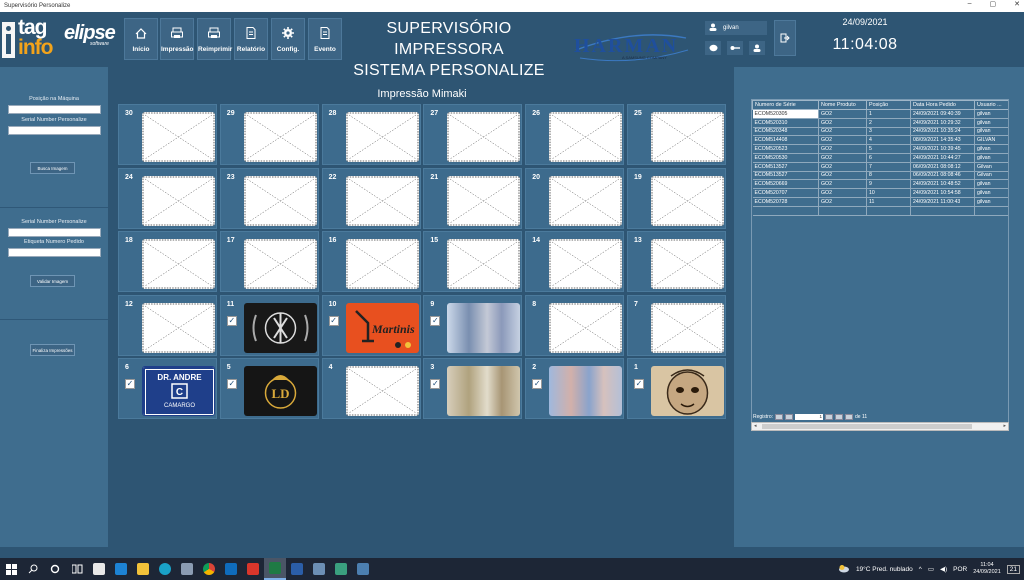 This screenshot has width=1024, height=580. Describe the element at coordinates (880, 114) in the screenshot. I see `table-row: ECOM520305 GO2 1 24/09/2021 09:40:39 gilvan` at that location.